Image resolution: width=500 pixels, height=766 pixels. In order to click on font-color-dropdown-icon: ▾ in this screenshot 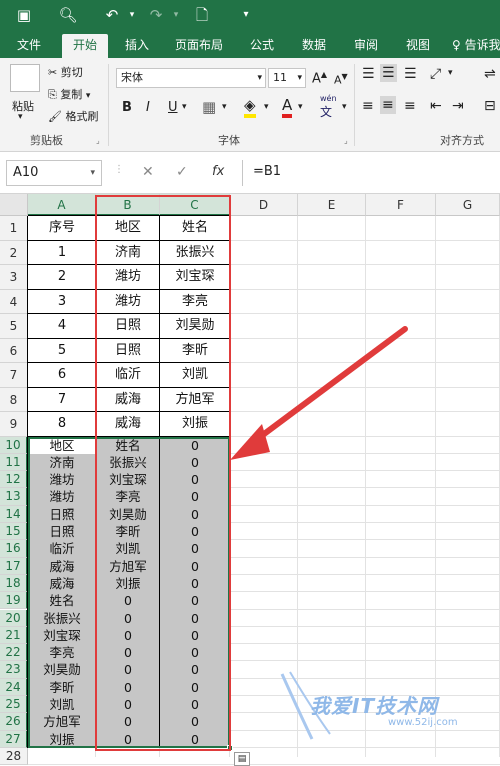, I will do `click(300, 107)`.